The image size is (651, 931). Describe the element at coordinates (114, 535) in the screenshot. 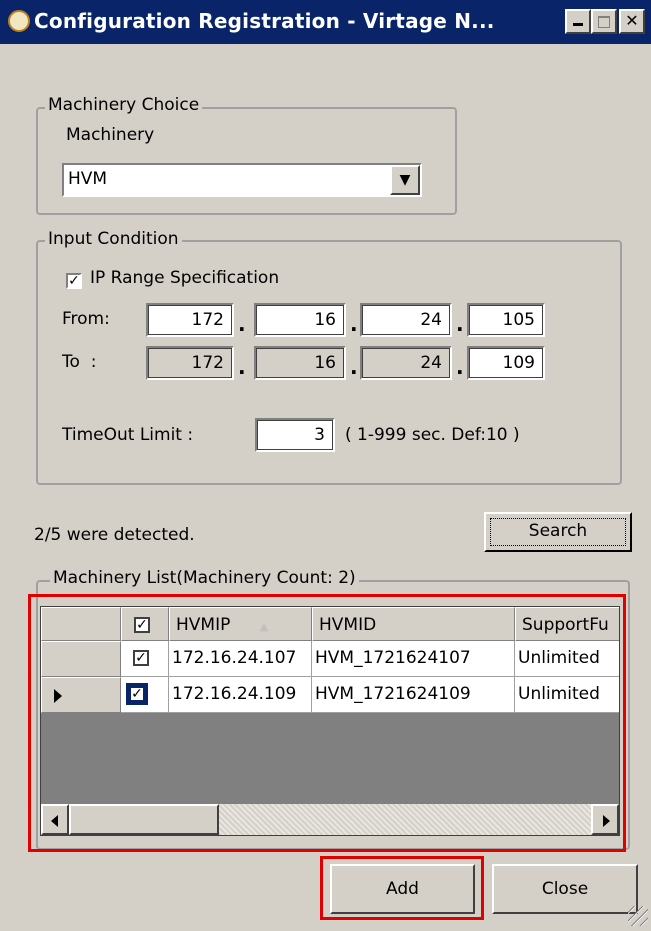

I see `detected-status: 2/5 were detected.` at that location.